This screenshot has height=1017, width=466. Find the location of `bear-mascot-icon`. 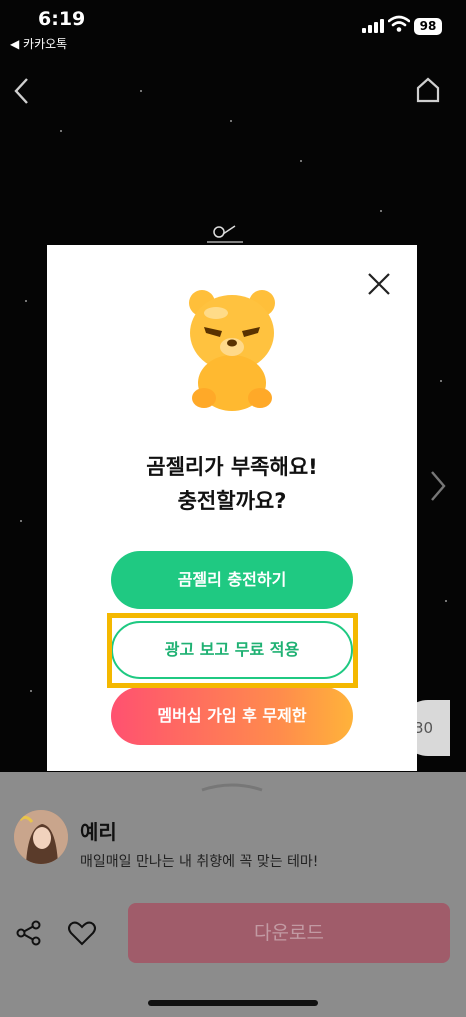

bear-mascot-icon is located at coordinates (232, 350).